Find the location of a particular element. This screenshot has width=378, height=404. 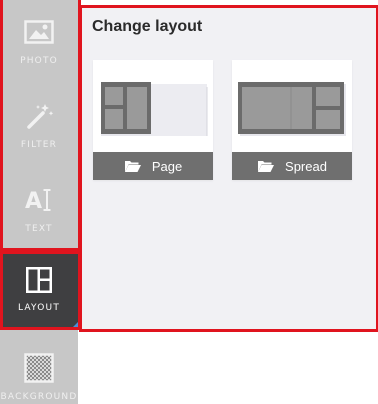

layout-card-label-bar: Spread is located at coordinates (292, 166).